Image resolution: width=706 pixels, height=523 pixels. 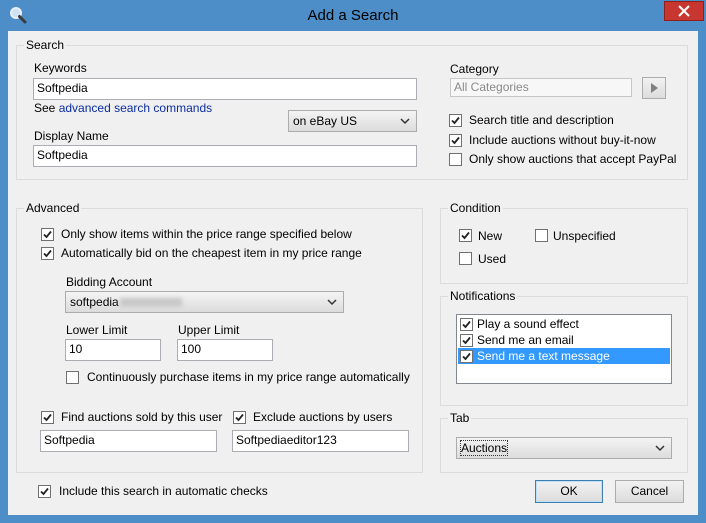 I want to click on close-button, so click(x=684, y=11).